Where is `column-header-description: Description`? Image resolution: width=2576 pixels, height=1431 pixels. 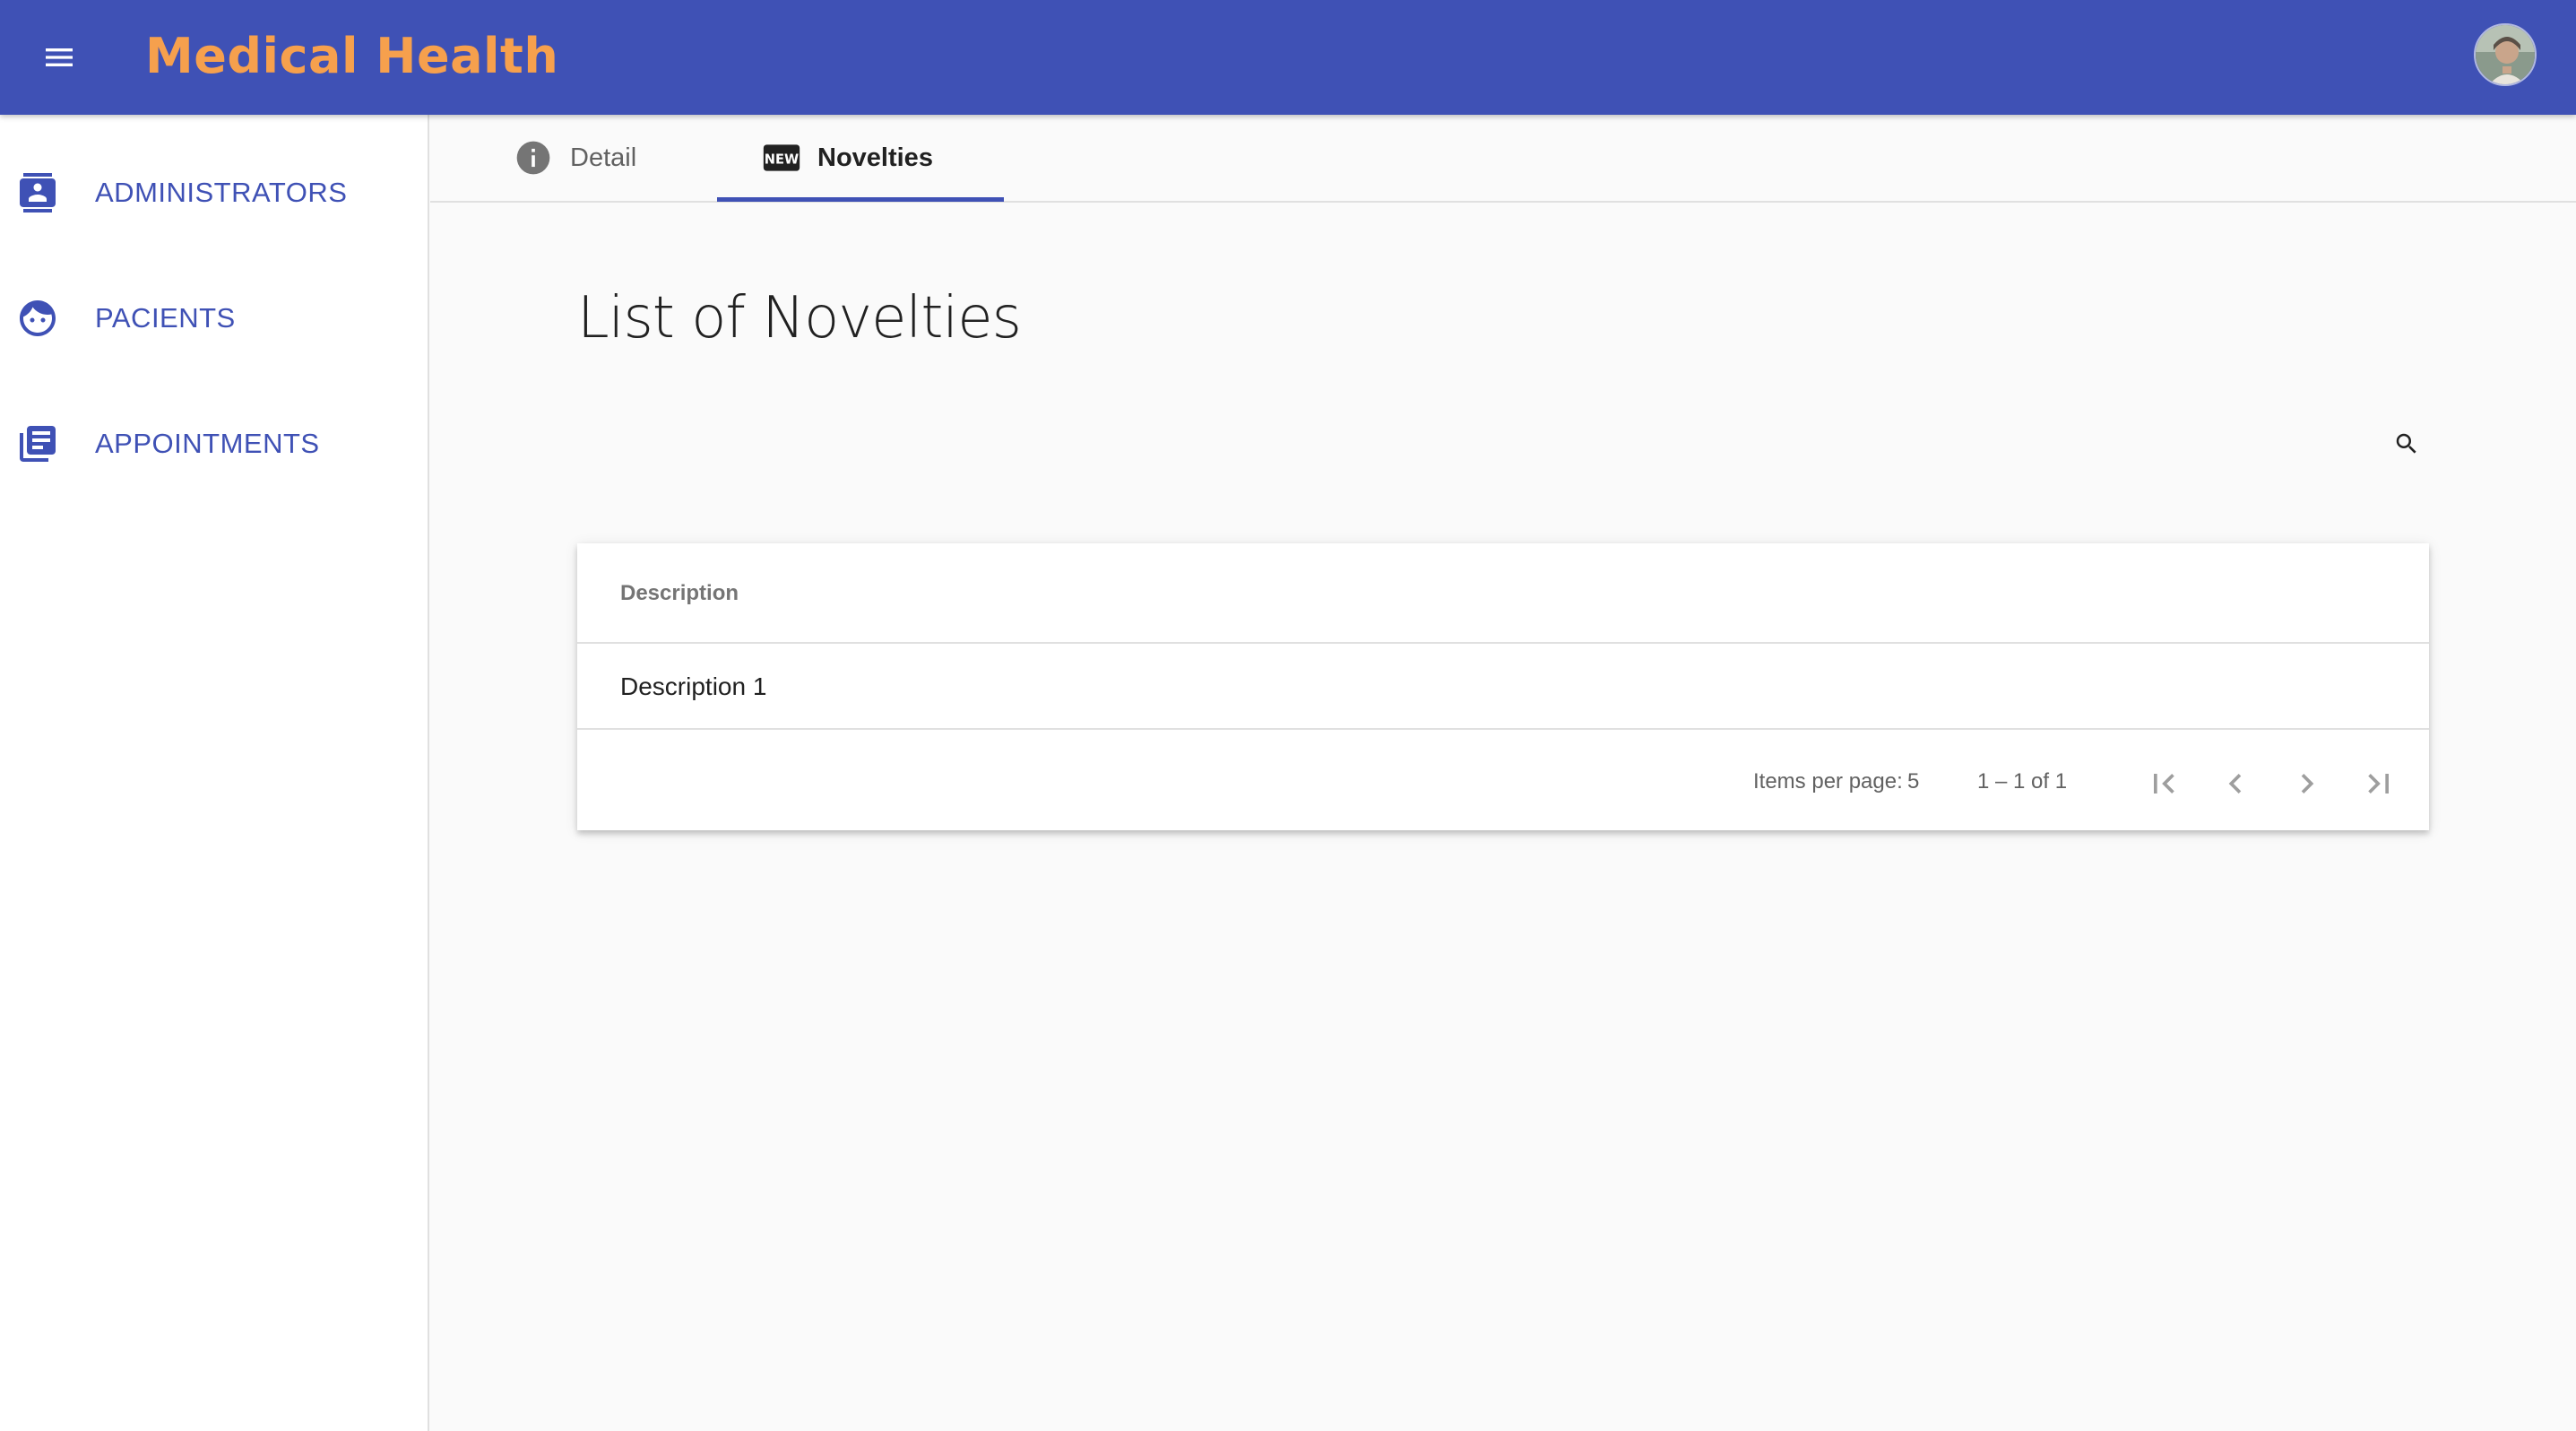 column-header-description: Description is located at coordinates (679, 593).